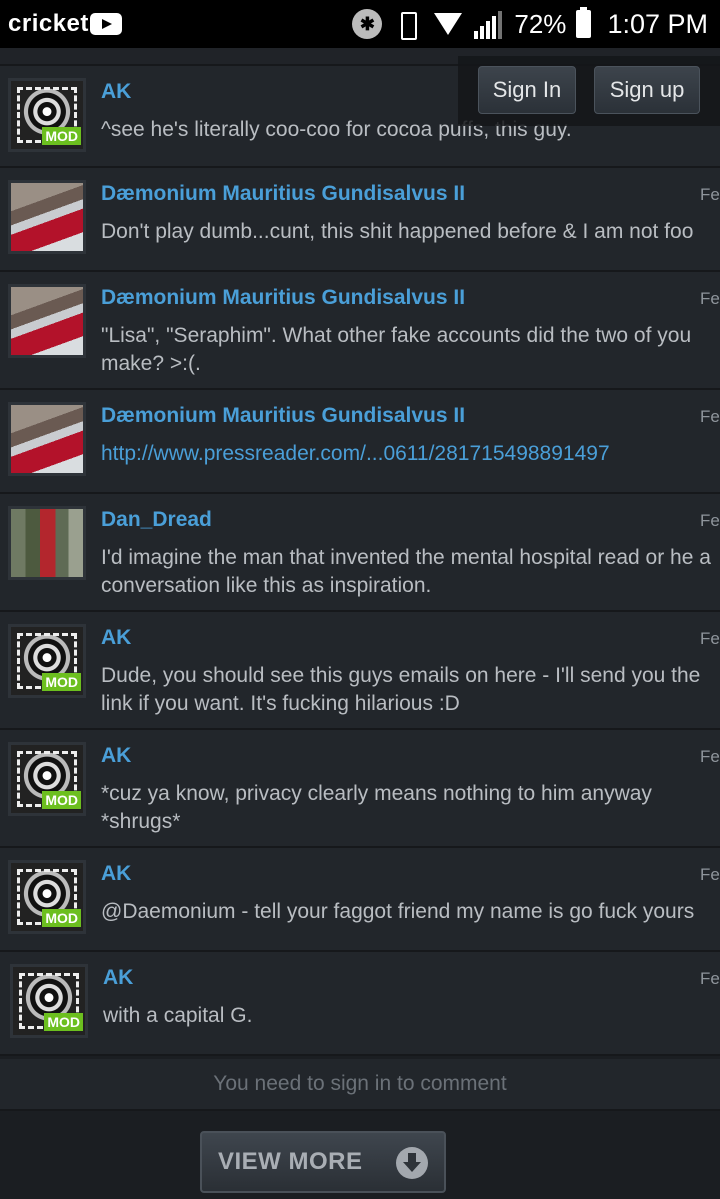  I want to click on comment-author: Dan_Dread, so click(156, 520).